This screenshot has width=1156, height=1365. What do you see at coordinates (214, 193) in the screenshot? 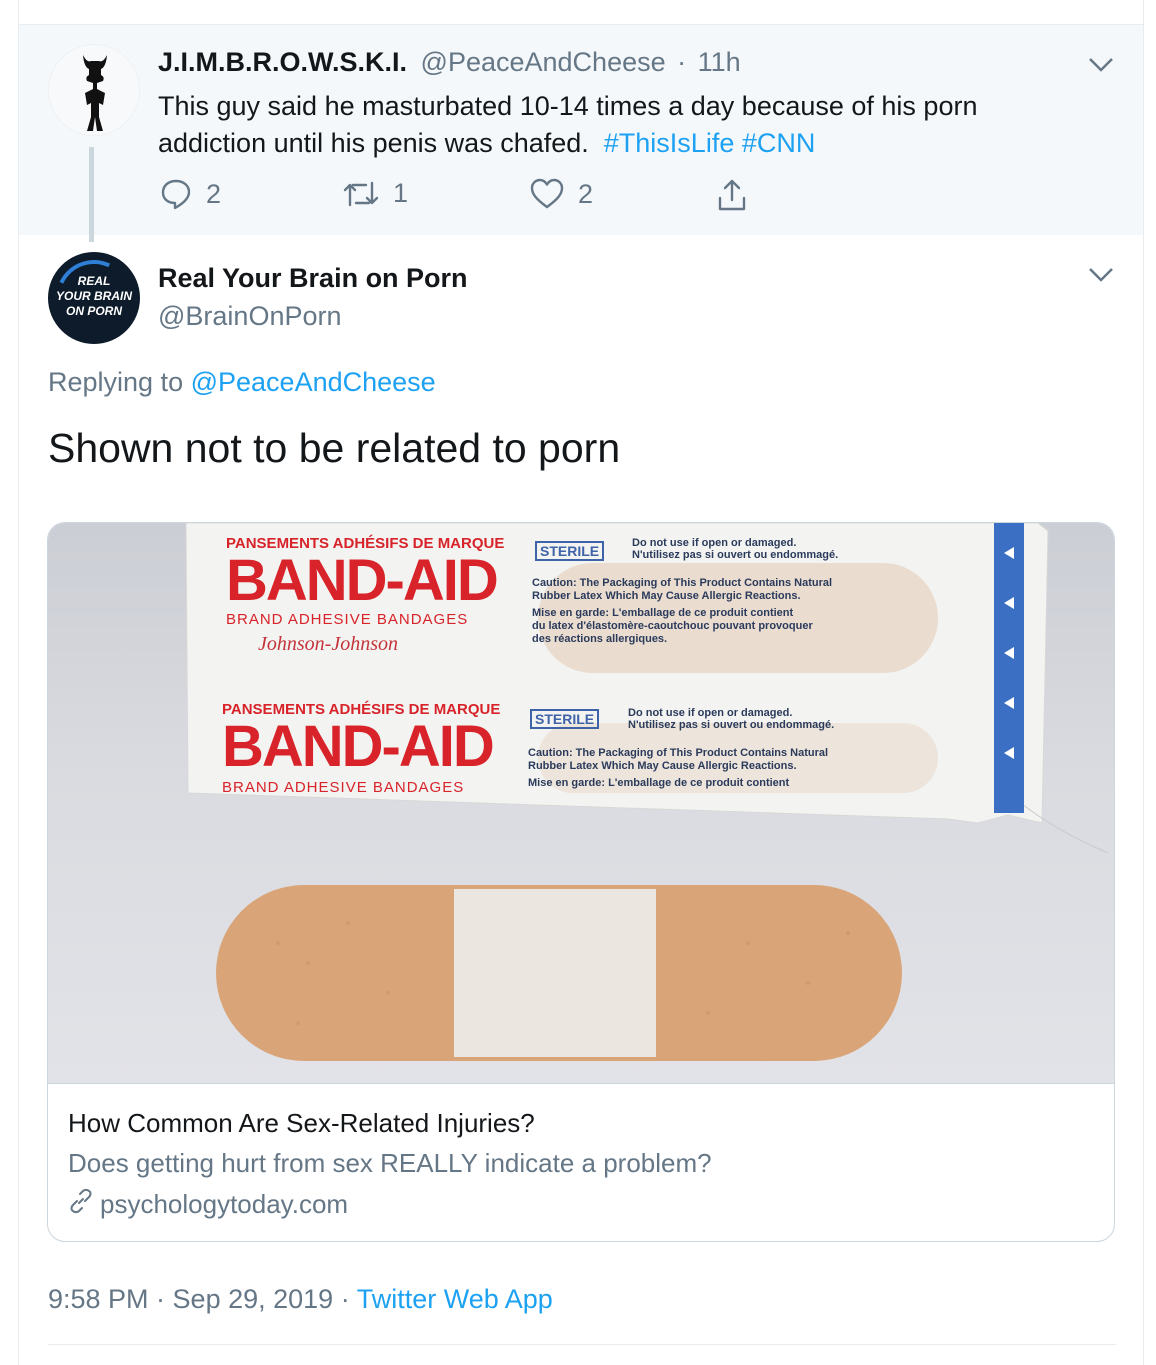
I see `reply-count: 2` at bounding box center [214, 193].